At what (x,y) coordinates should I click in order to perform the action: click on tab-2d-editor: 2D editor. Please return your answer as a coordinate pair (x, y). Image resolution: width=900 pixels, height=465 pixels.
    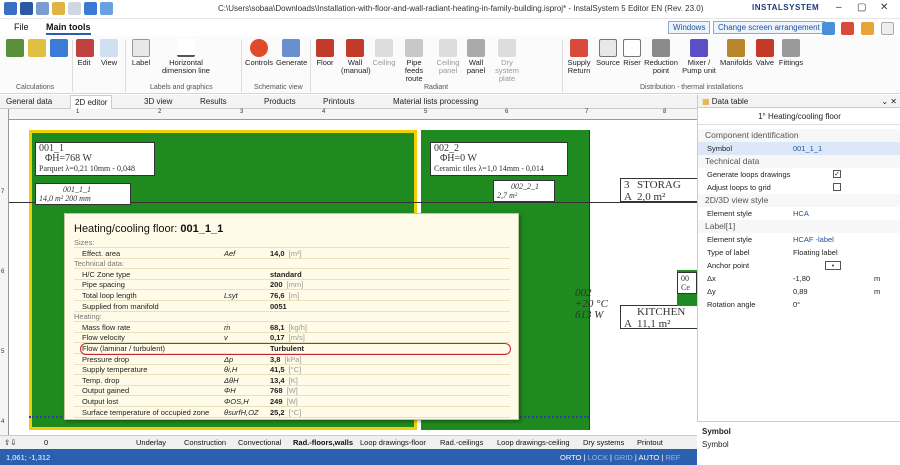
    Looking at the image, I should click on (91, 102).